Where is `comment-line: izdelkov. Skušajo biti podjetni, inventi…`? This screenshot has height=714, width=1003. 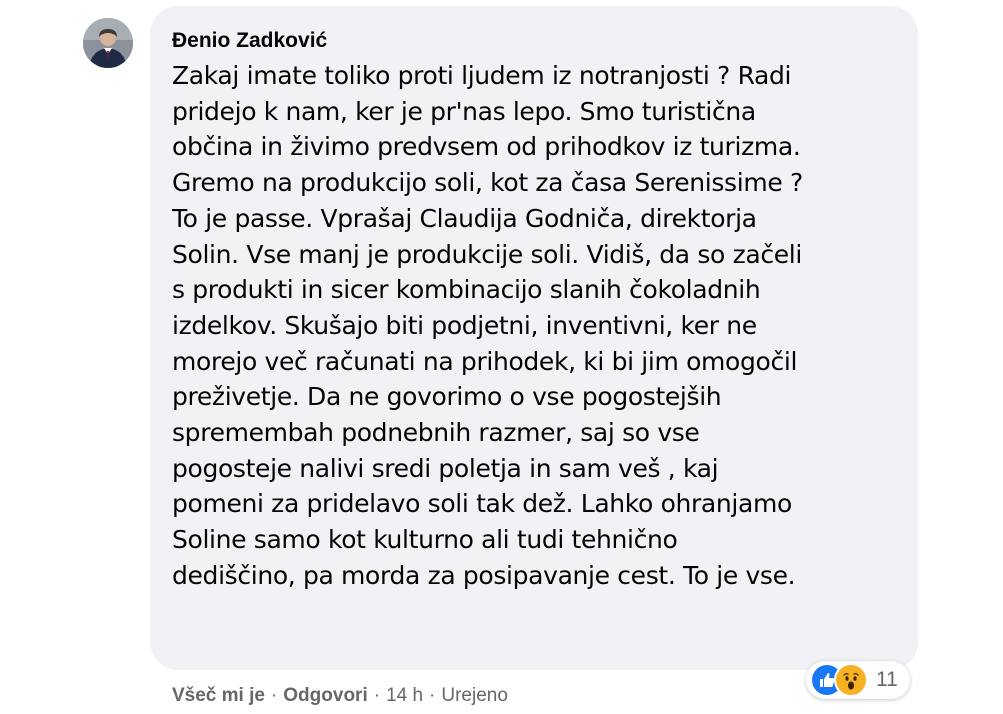
comment-line: izdelkov. Skušajo biti podjetni, inventi… is located at coordinates (464, 325).